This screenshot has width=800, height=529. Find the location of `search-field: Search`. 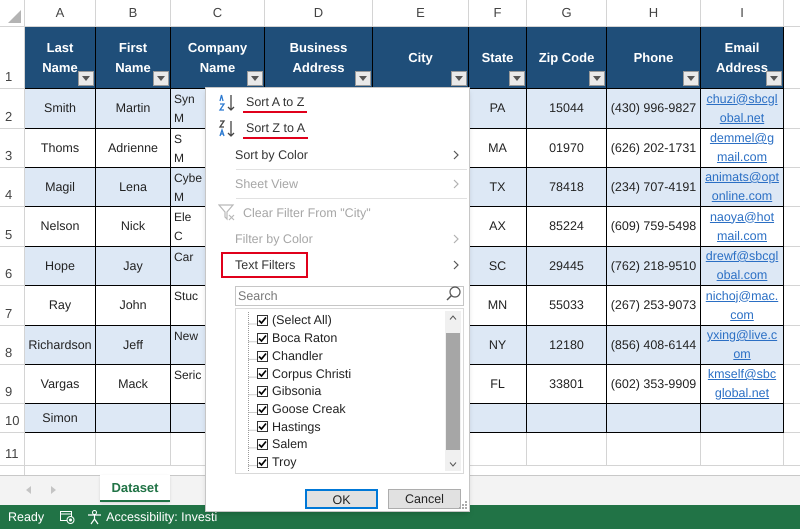

search-field: Search is located at coordinates (349, 296).